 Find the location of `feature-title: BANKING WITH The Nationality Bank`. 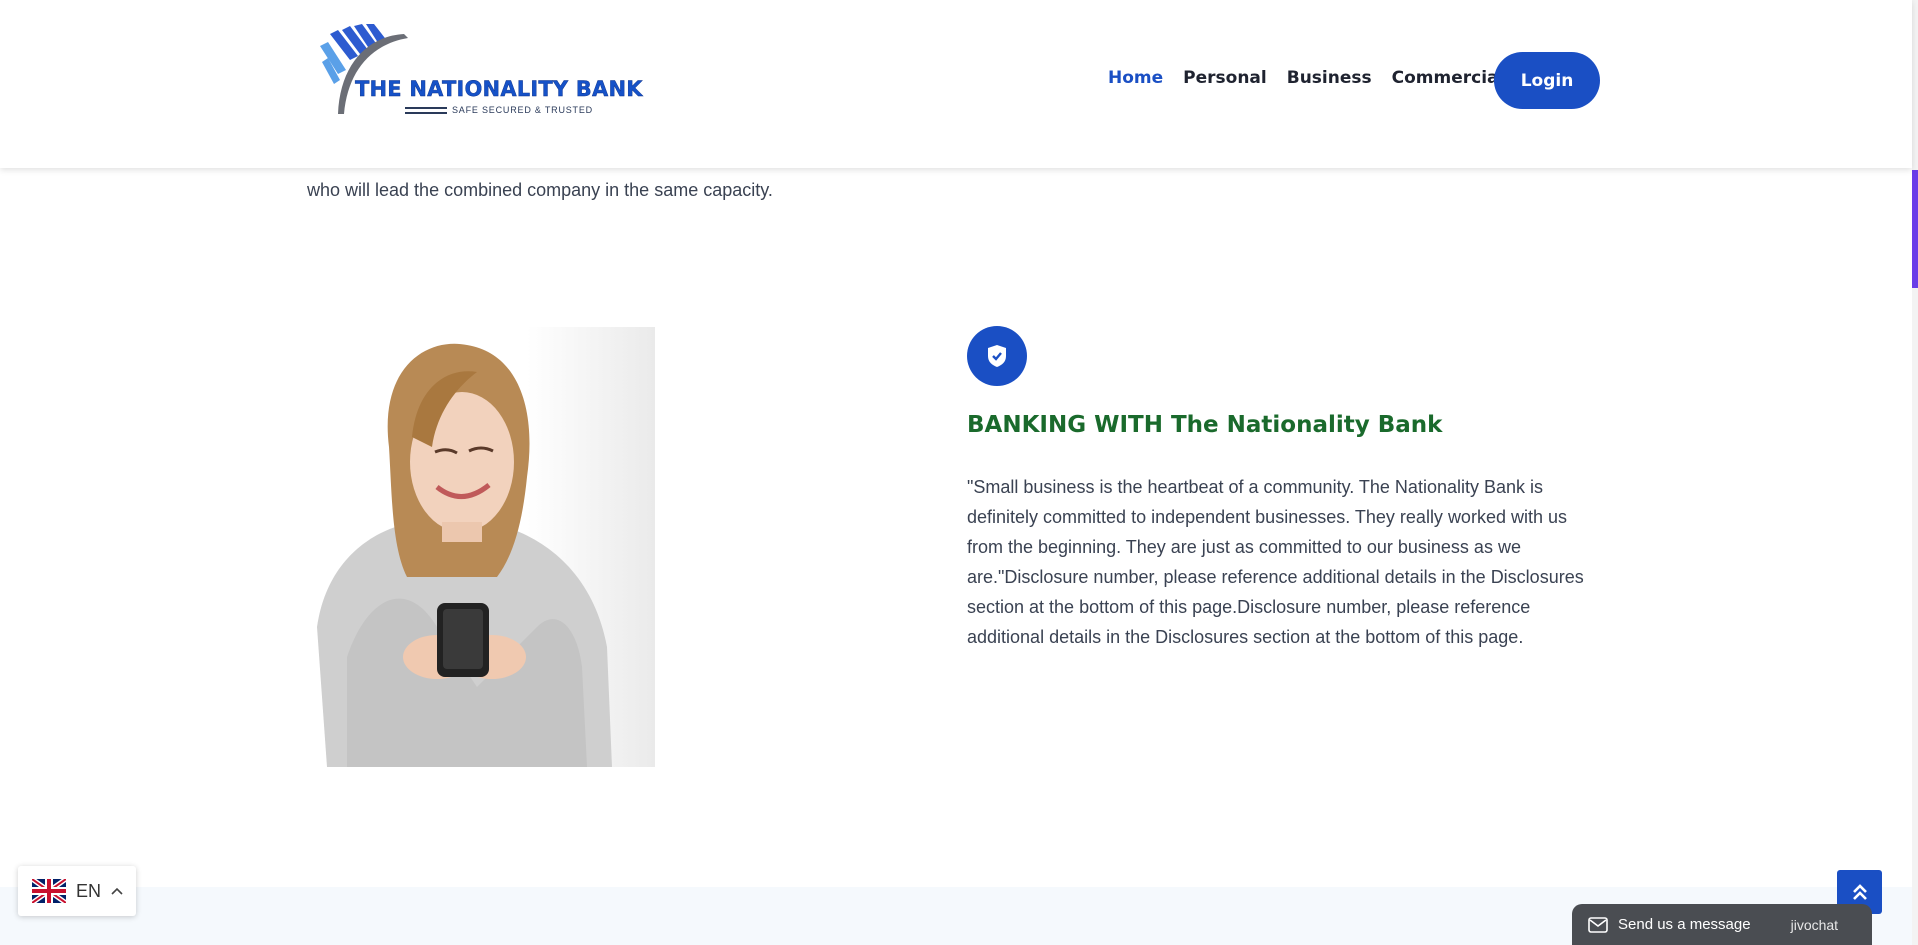

feature-title: BANKING WITH The Nationality Bank is located at coordinates (1205, 425).